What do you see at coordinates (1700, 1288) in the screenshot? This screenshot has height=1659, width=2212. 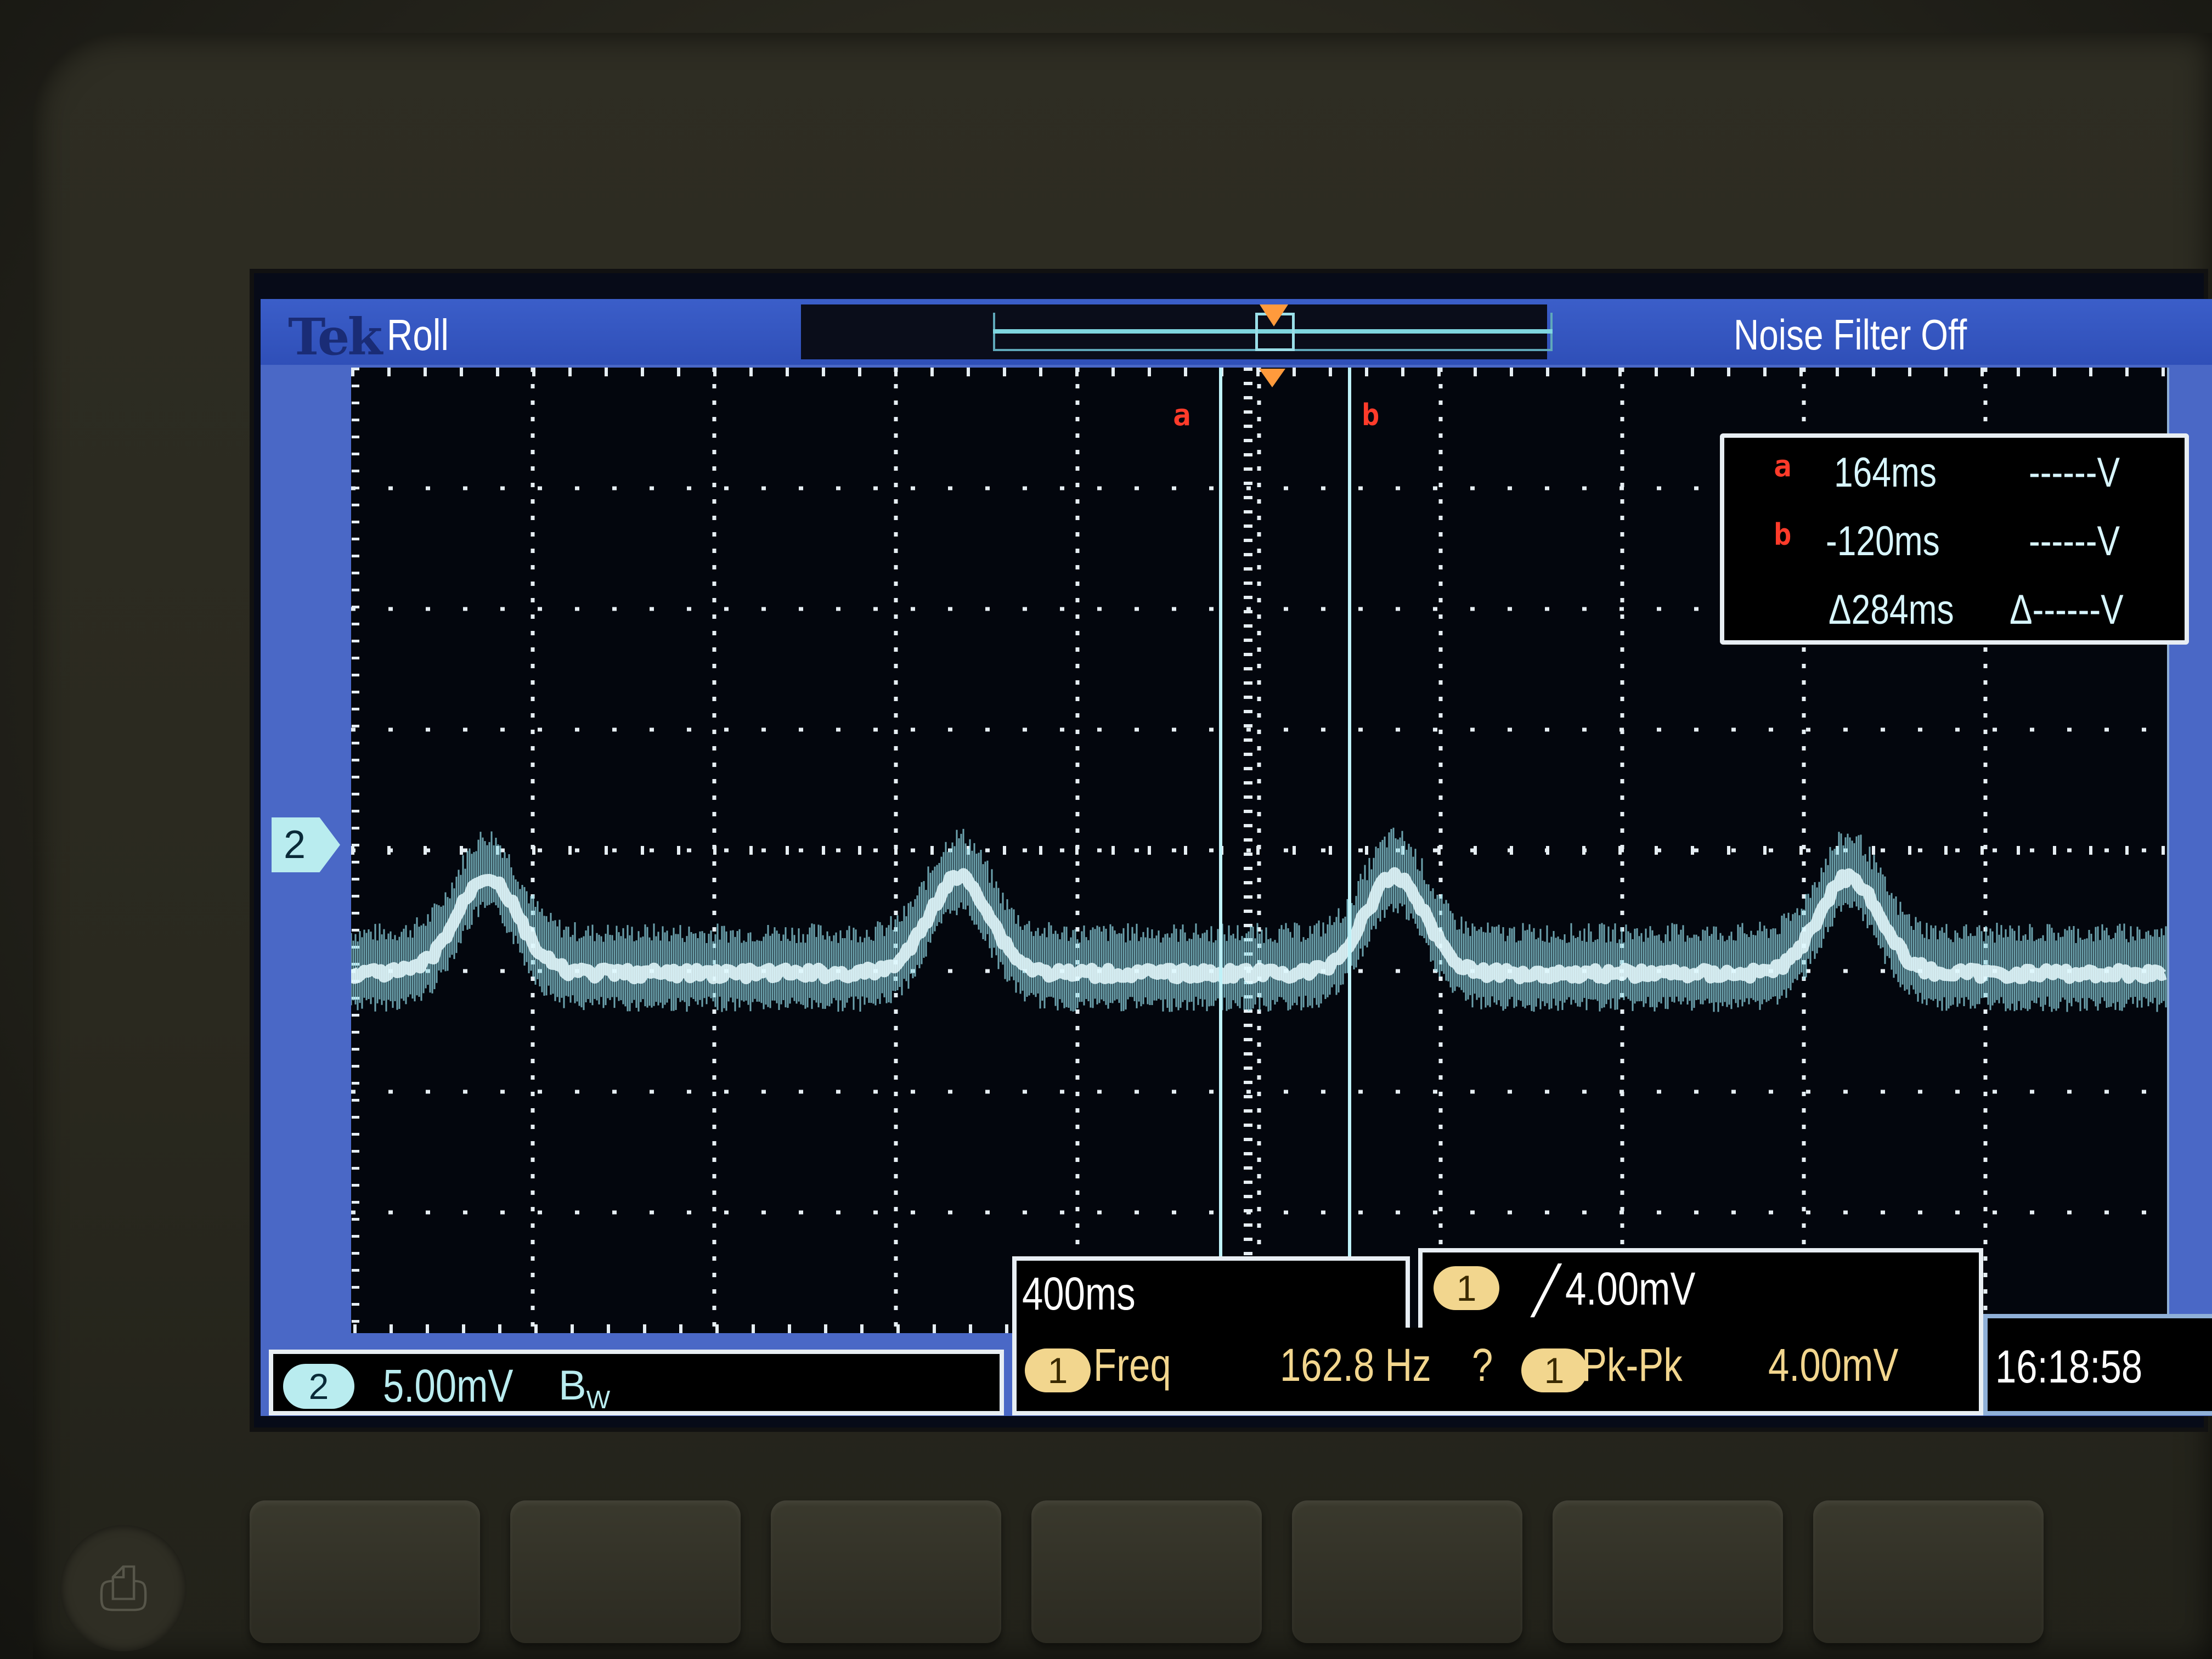 I see `trigger-readout: 1 ╱ 4.00mV` at bounding box center [1700, 1288].